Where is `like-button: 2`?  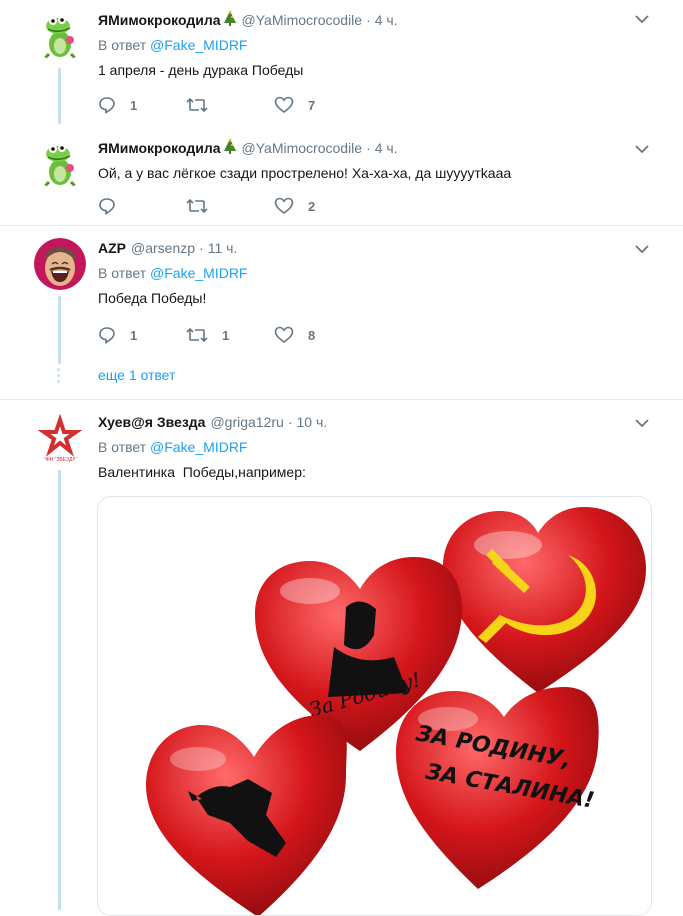
like-button: 2 is located at coordinates (318, 206).